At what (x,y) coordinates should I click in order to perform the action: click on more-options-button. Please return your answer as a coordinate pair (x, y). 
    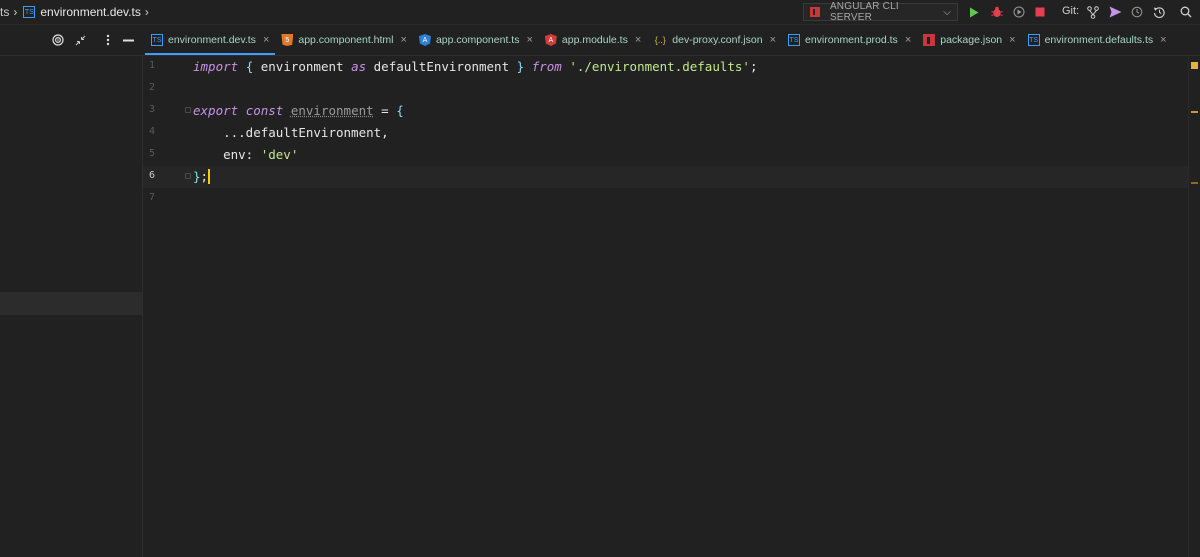
    Looking at the image, I should click on (108, 40).